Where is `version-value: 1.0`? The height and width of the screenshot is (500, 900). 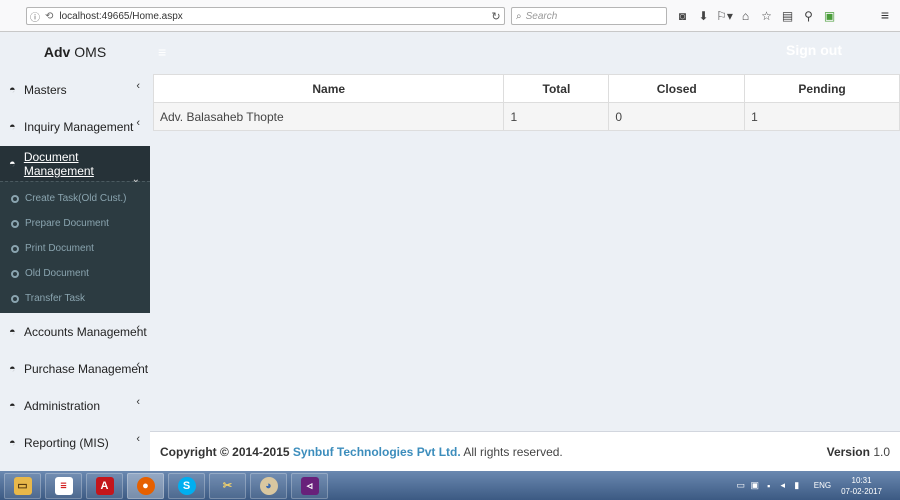 version-value: 1.0 is located at coordinates (881, 451).